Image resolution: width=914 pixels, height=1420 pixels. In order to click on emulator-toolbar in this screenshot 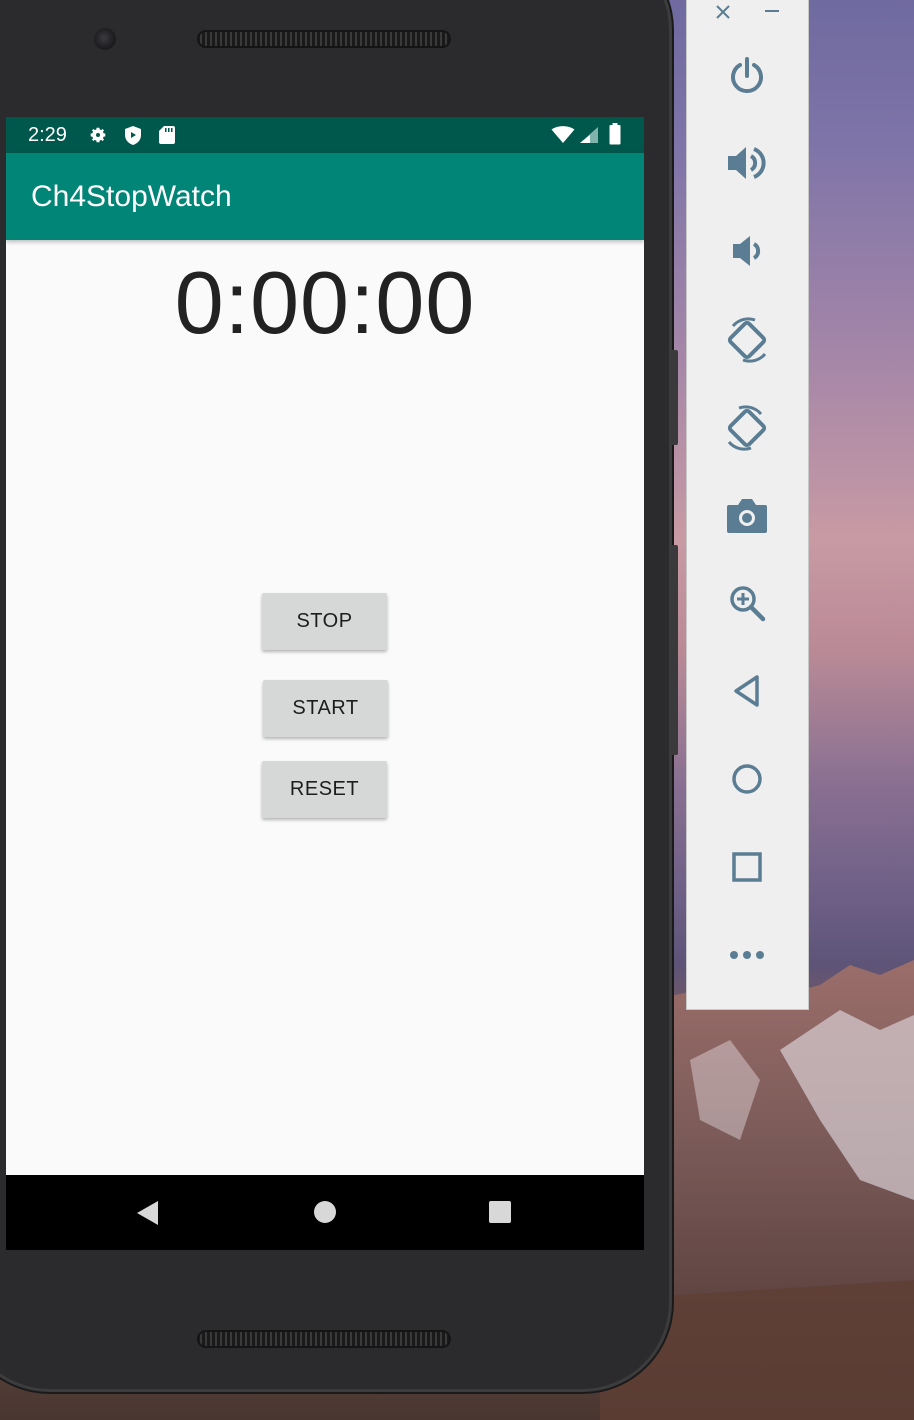, I will do `click(747, 505)`.